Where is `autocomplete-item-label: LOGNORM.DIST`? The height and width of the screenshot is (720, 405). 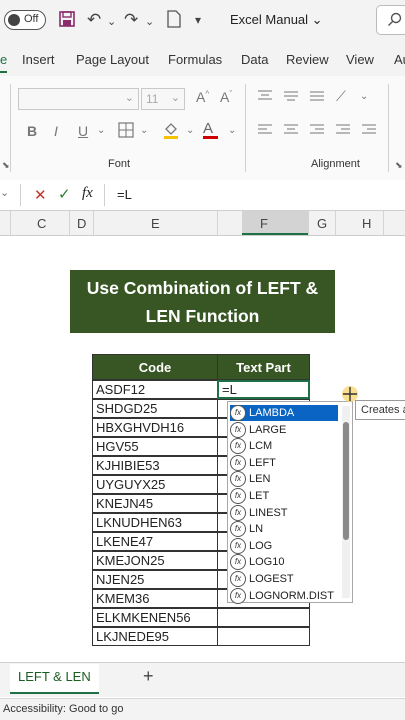 autocomplete-item-label: LOGNORM.DIST is located at coordinates (291, 595).